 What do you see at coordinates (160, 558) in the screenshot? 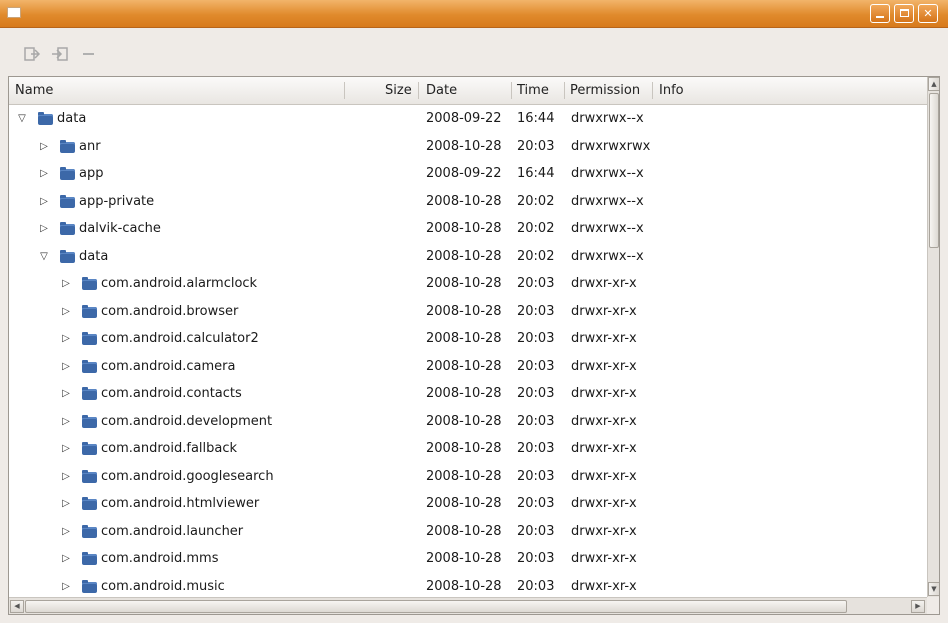
I see `file-name: com.android.mms` at bounding box center [160, 558].